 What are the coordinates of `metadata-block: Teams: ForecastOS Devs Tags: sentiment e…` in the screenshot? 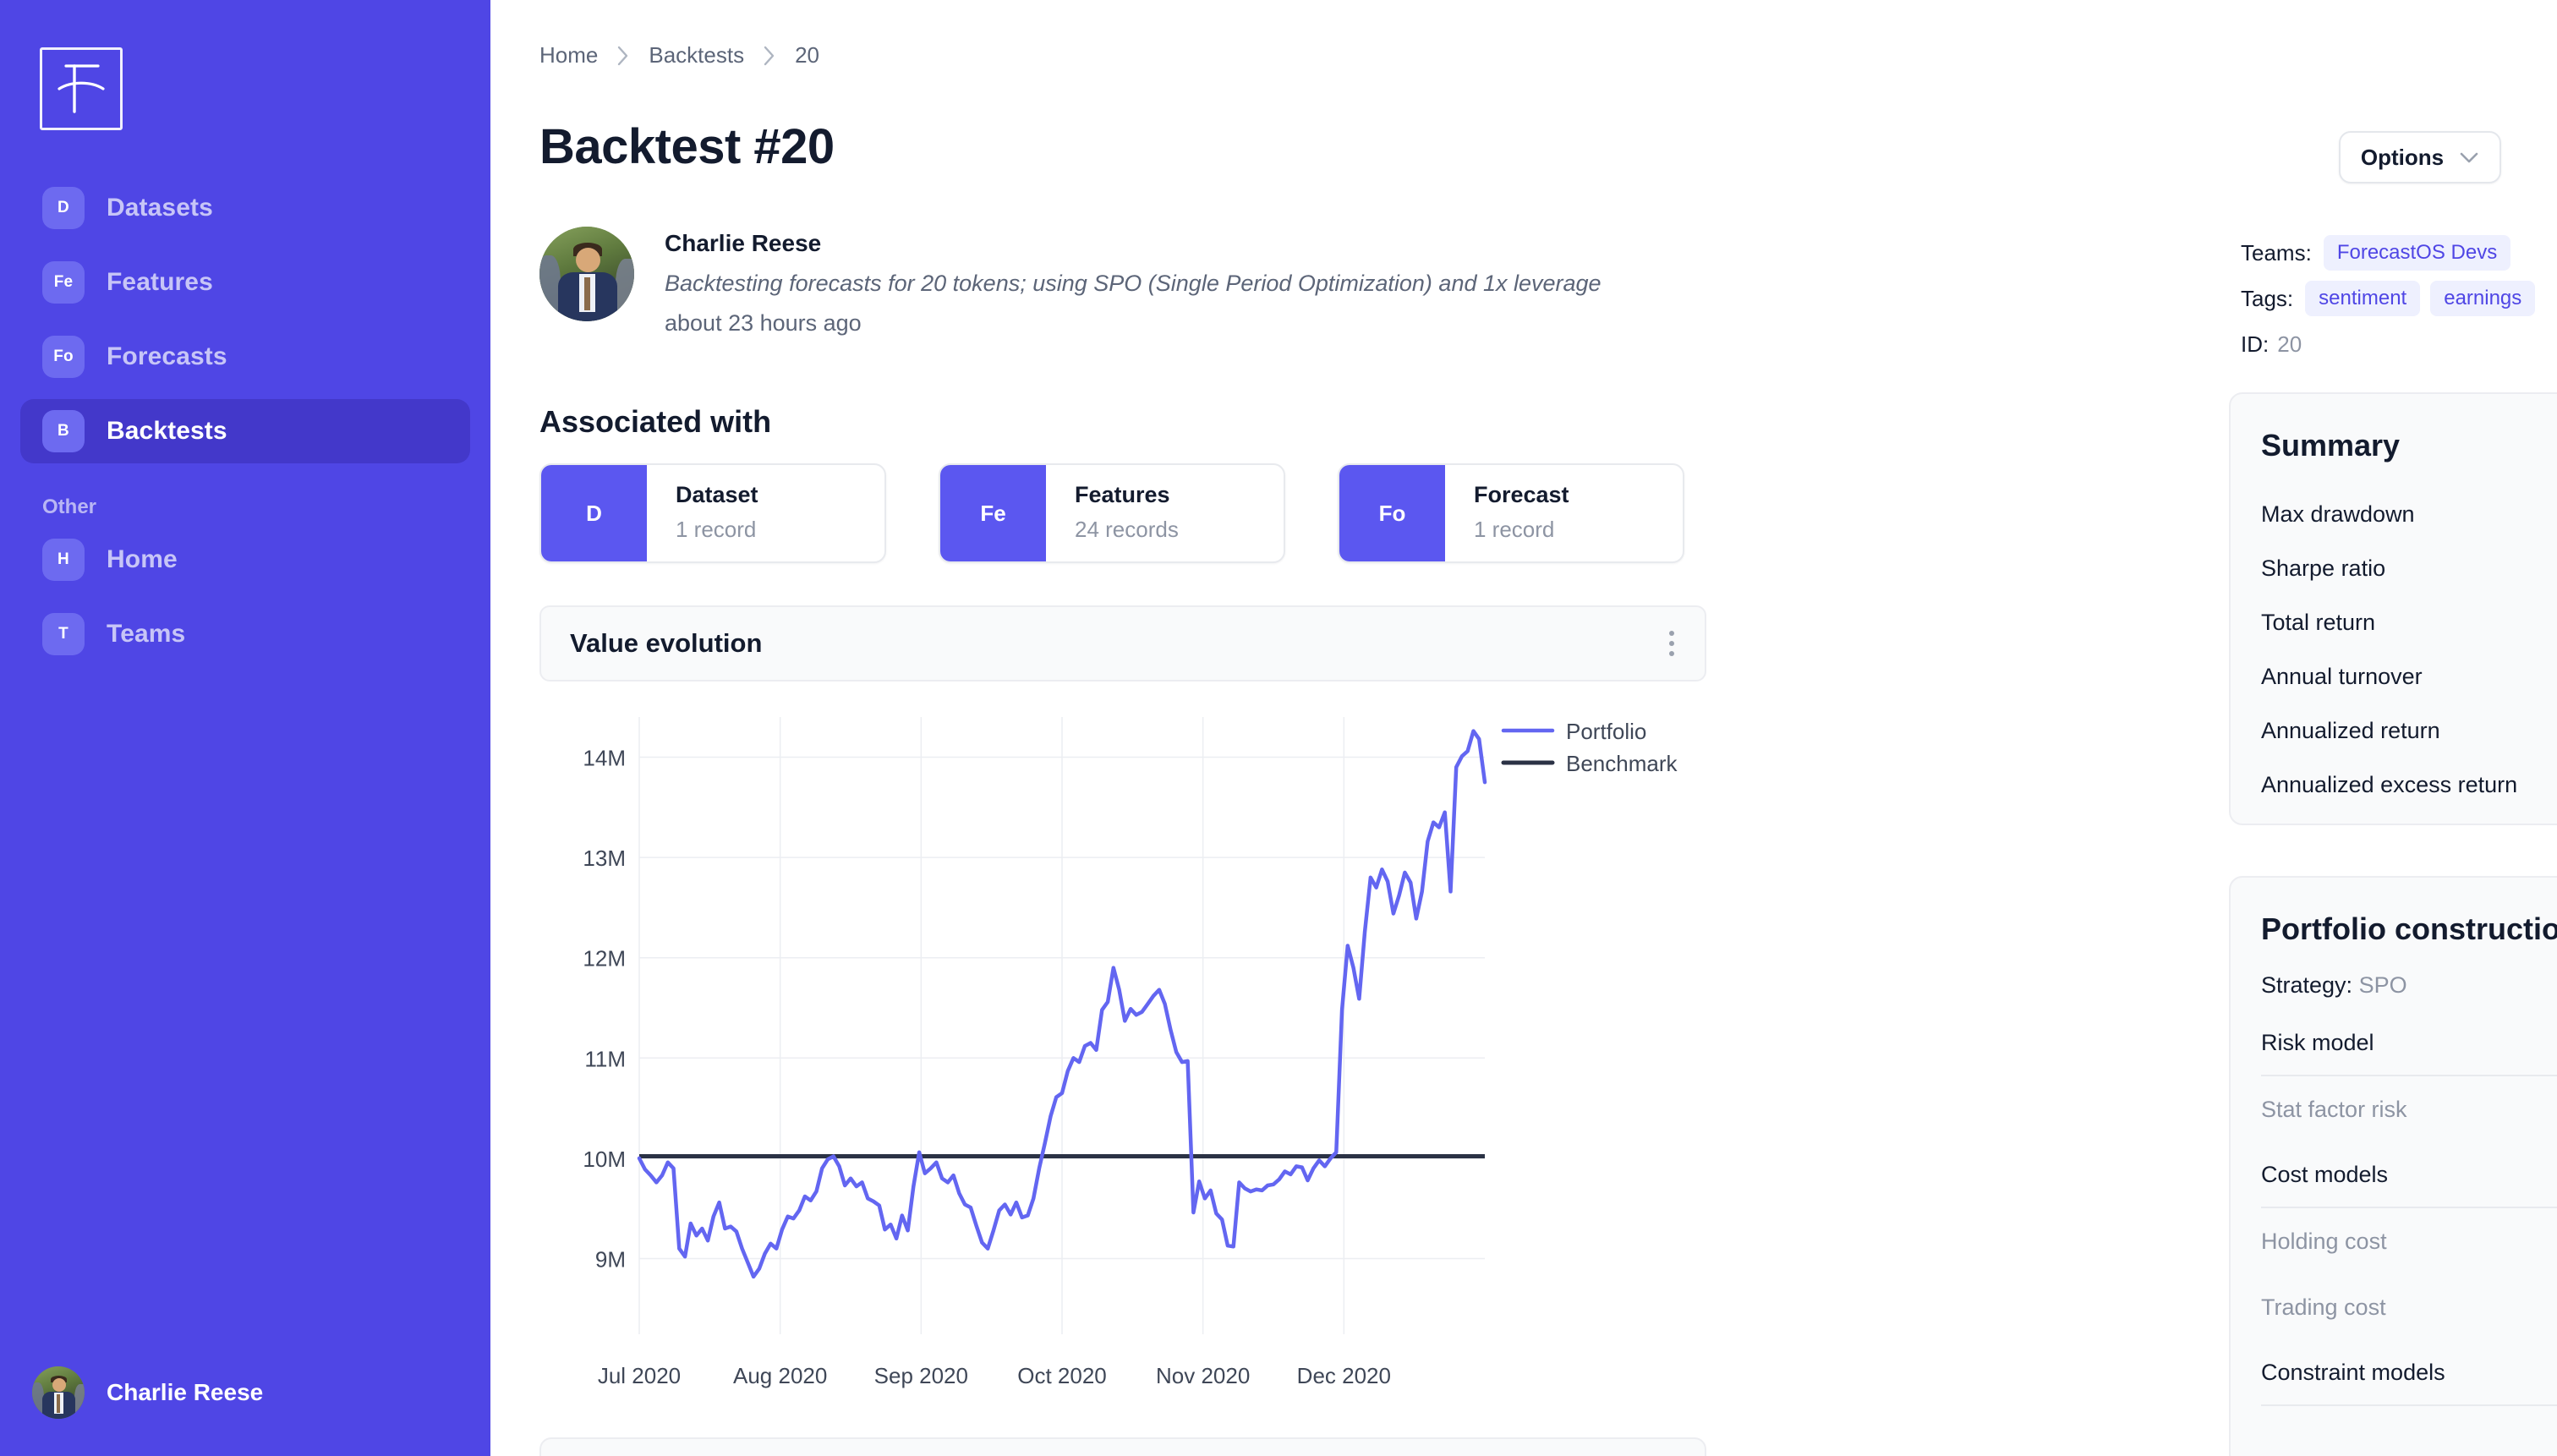 It's located at (2388, 304).